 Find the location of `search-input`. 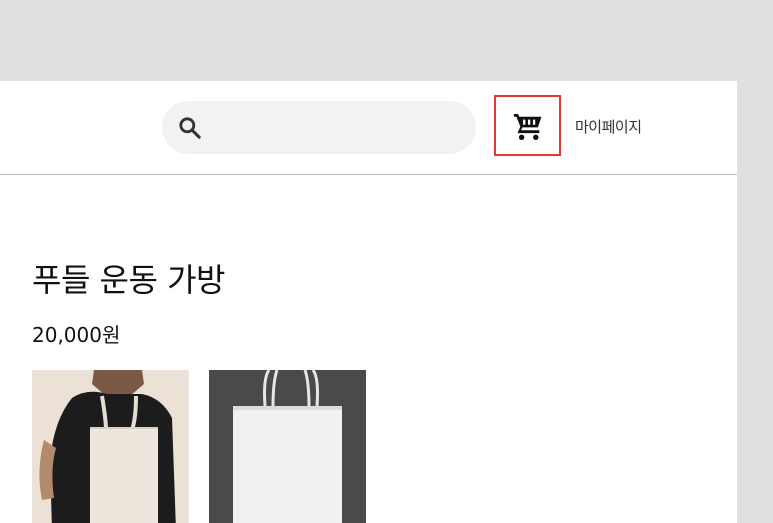

search-input is located at coordinates (339, 128).